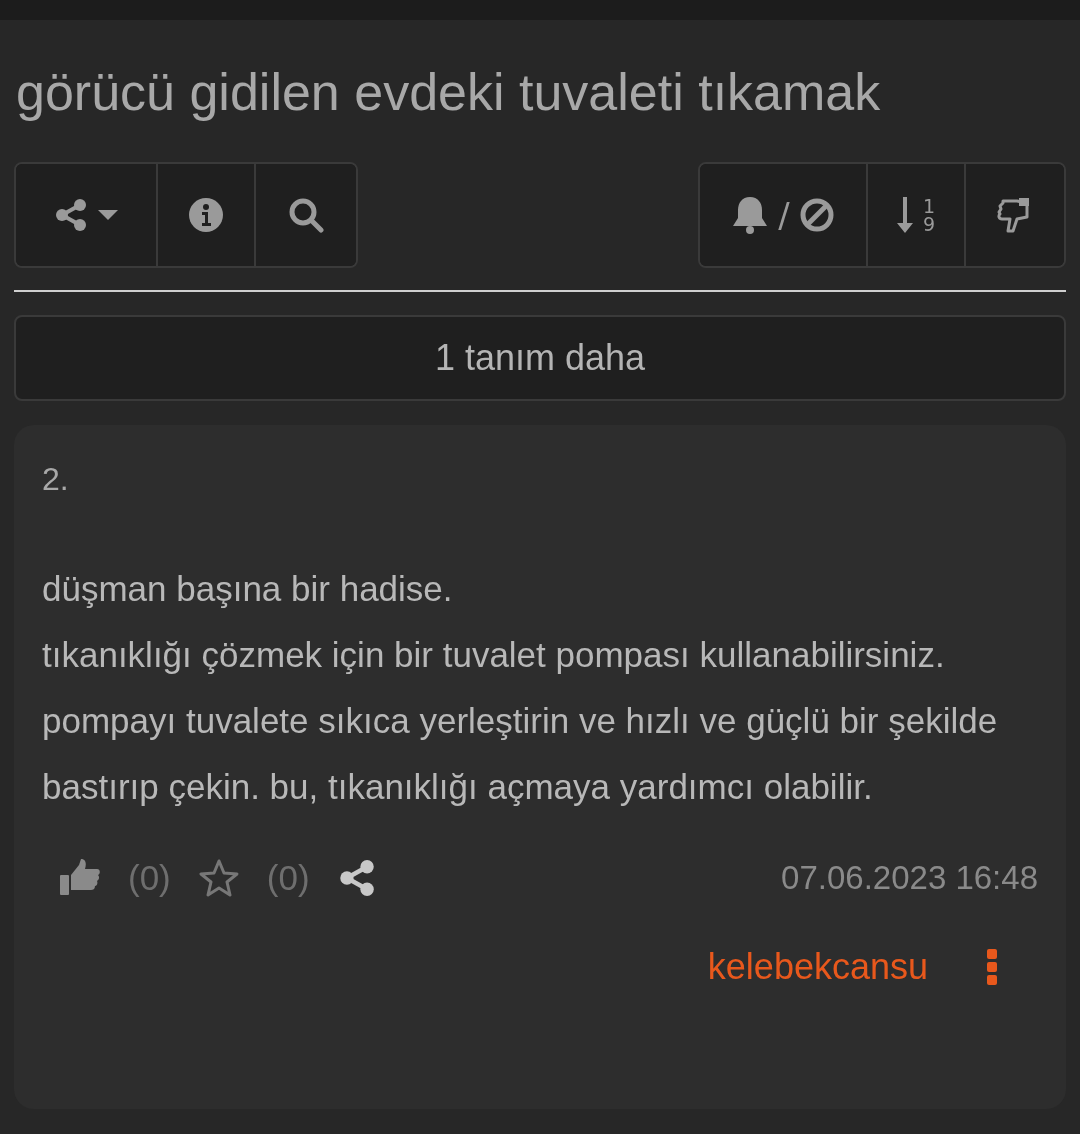 This screenshot has width=1080, height=1134. What do you see at coordinates (108, 215) in the screenshot?
I see `caret-icon` at bounding box center [108, 215].